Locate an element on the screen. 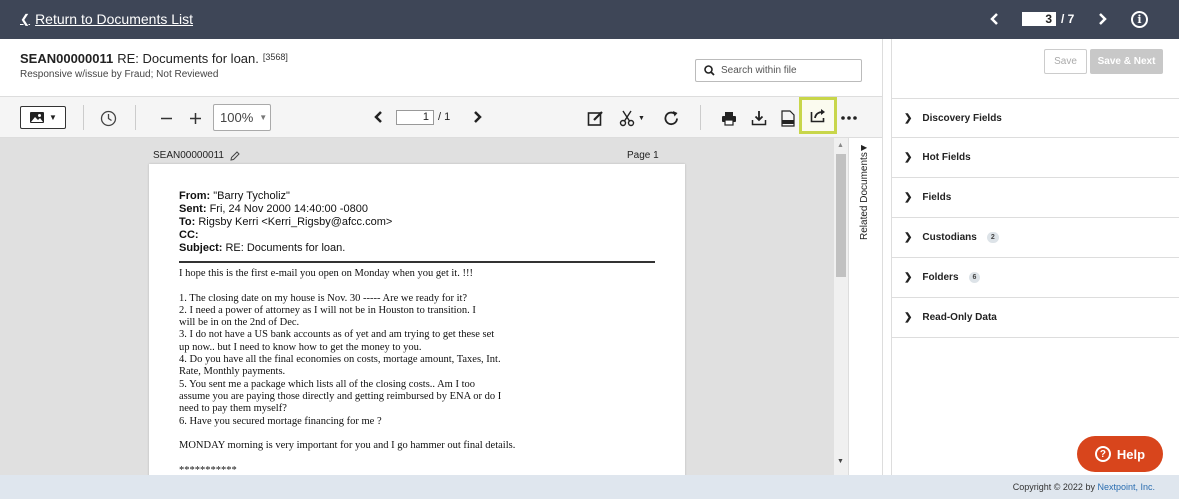 The height and width of the screenshot is (499, 1179). previous-page-button is located at coordinates (378, 117).